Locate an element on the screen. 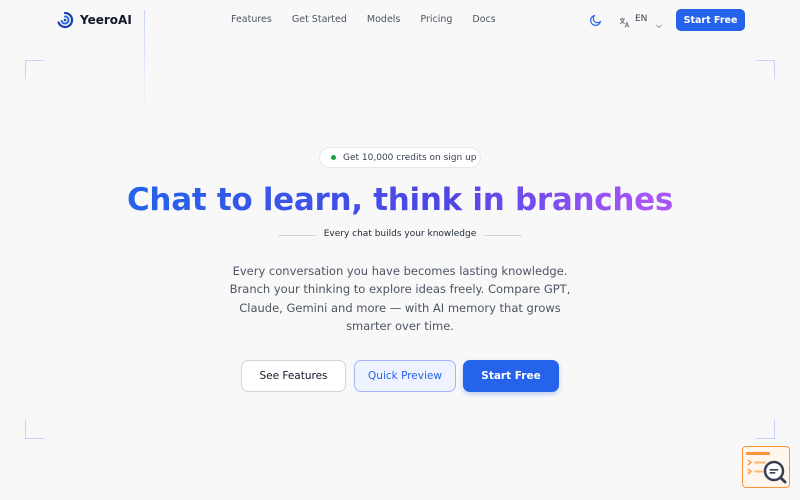 The width and height of the screenshot is (800, 500). language-selector: EN is located at coordinates (641, 20).